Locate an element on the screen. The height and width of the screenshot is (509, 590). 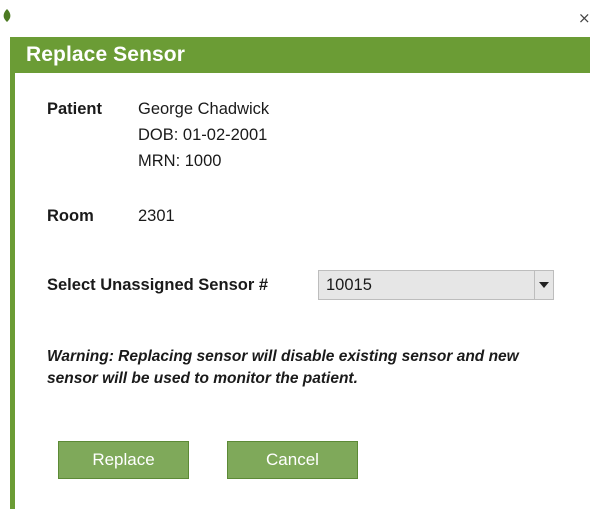
dialog-header: Replace Sensor is located at coordinates (300, 55).